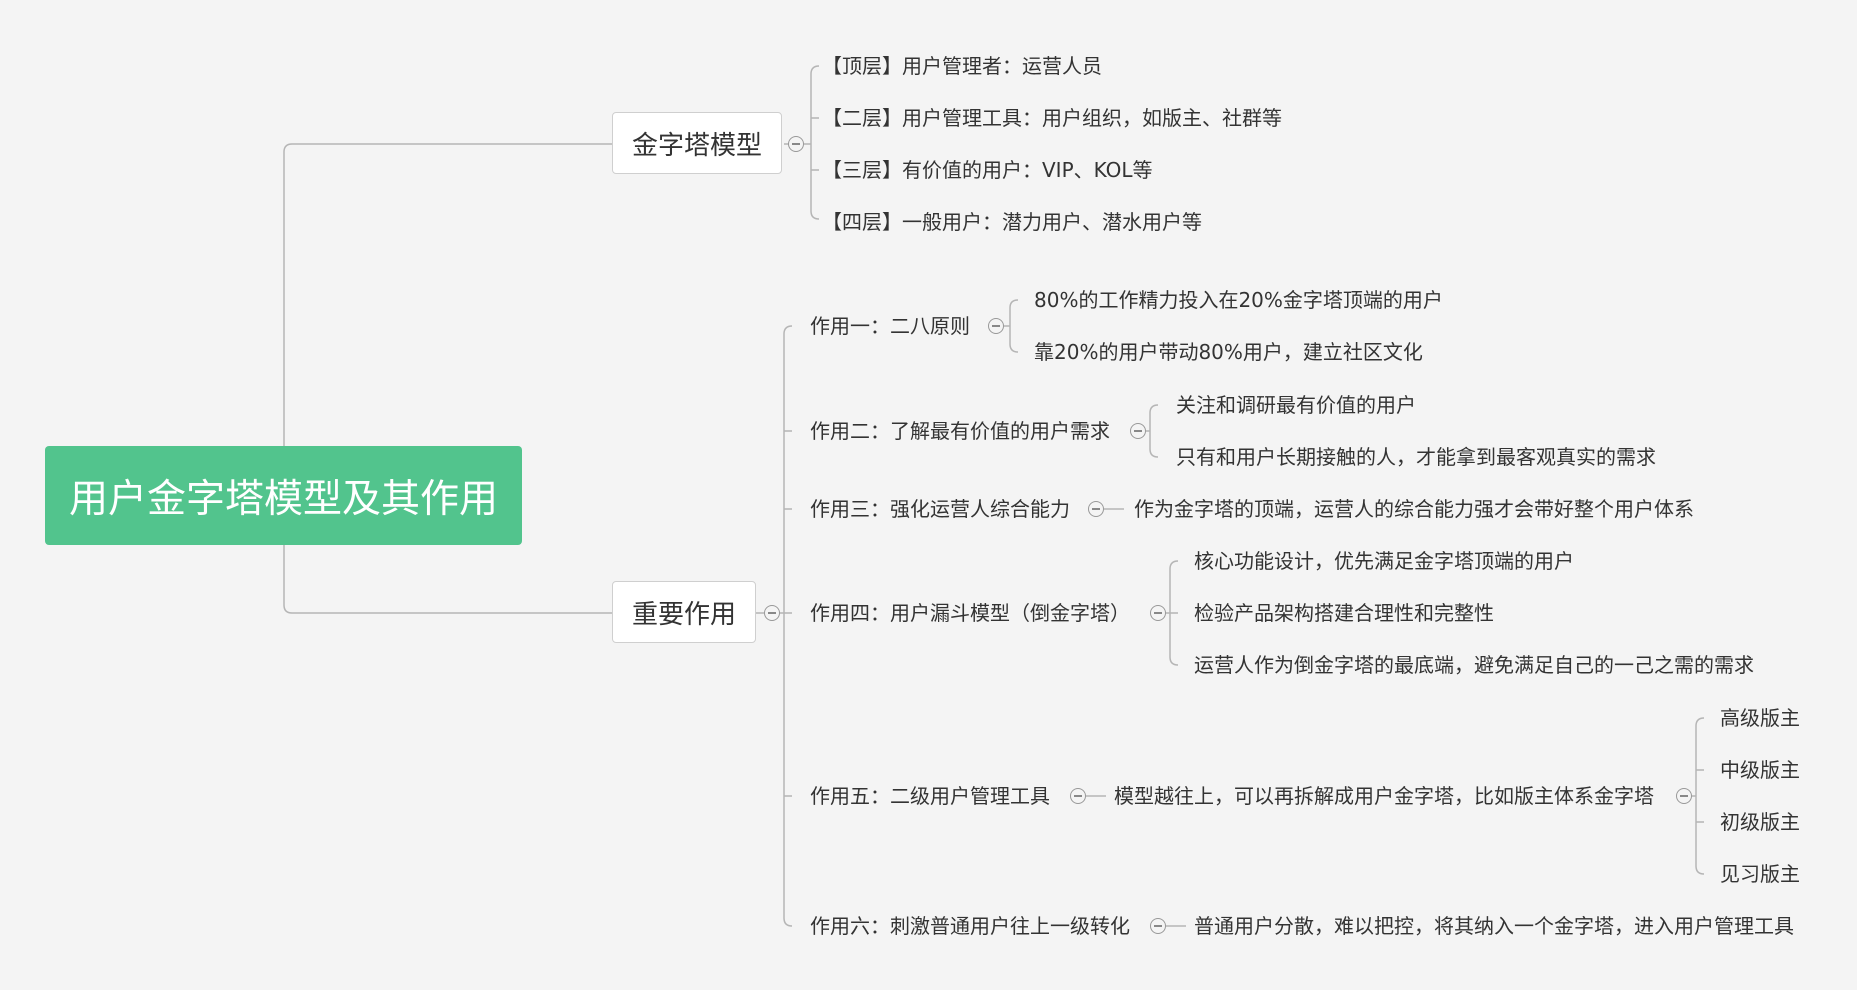  Describe the element at coordinates (1760, 770) in the screenshot. I see `moderator-level: 中级版主` at that location.